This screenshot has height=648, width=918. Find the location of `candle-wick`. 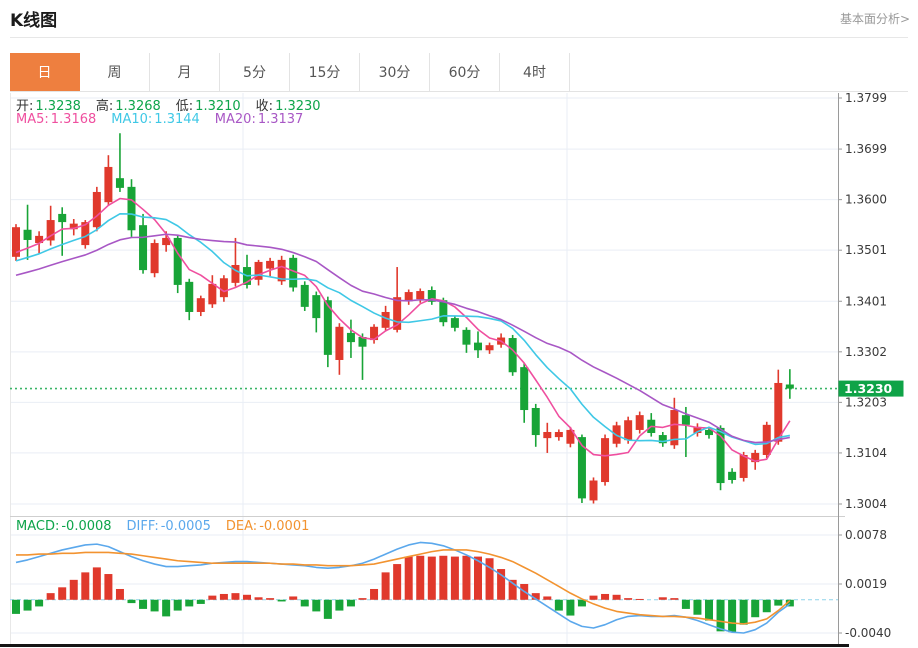

candle-wick is located at coordinates (790, 384).